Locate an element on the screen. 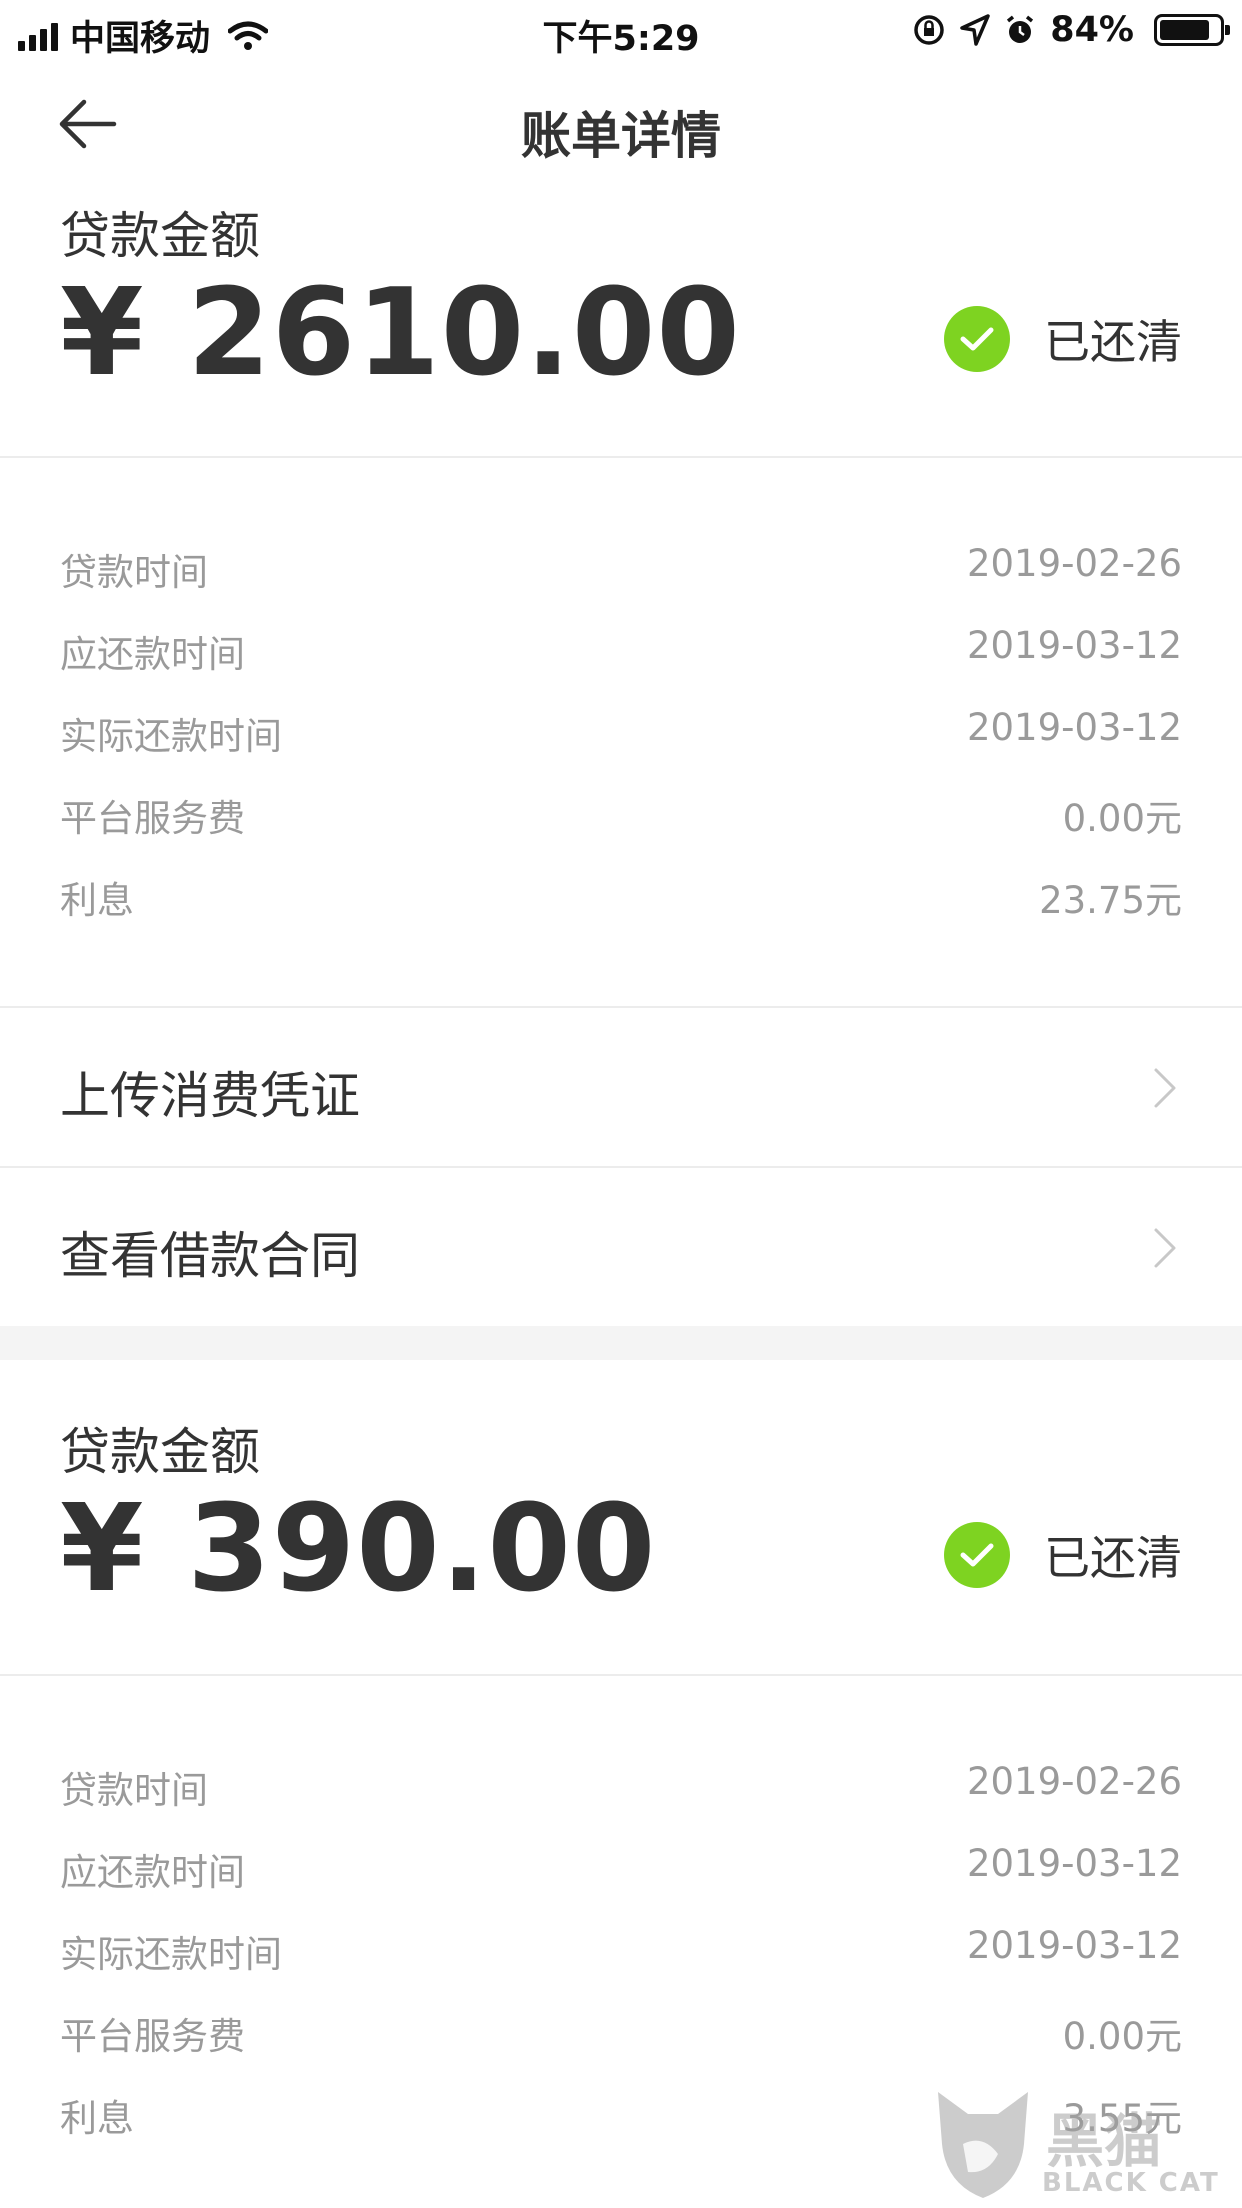 The width and height of the screenshot is (1242, 2208). location-icon is located at coordinates (975, 30).